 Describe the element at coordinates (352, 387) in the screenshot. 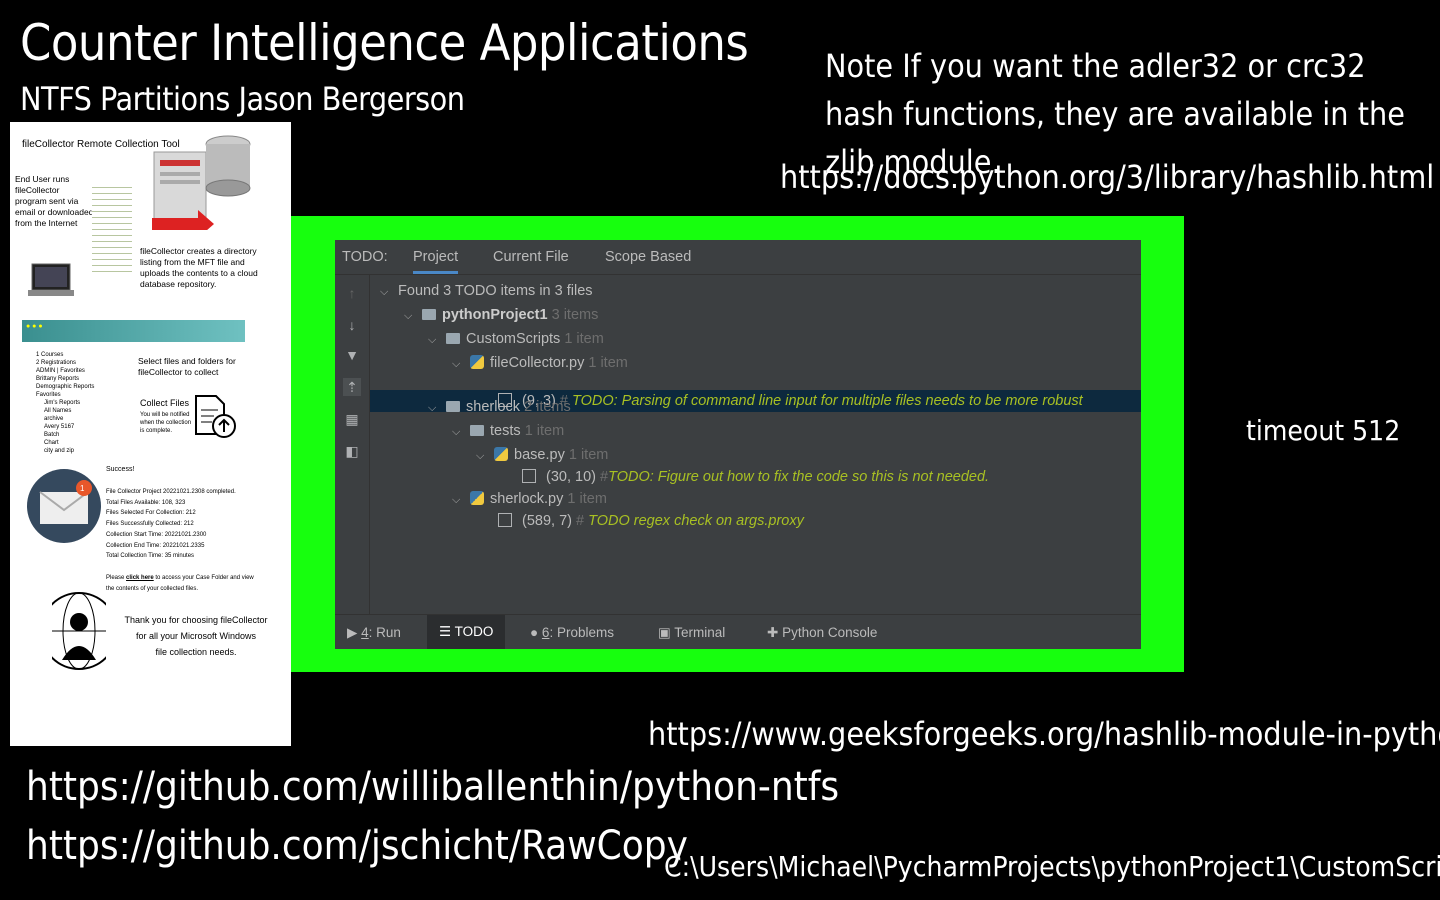

I see `autoscroll-icon: ⇡` at that location.